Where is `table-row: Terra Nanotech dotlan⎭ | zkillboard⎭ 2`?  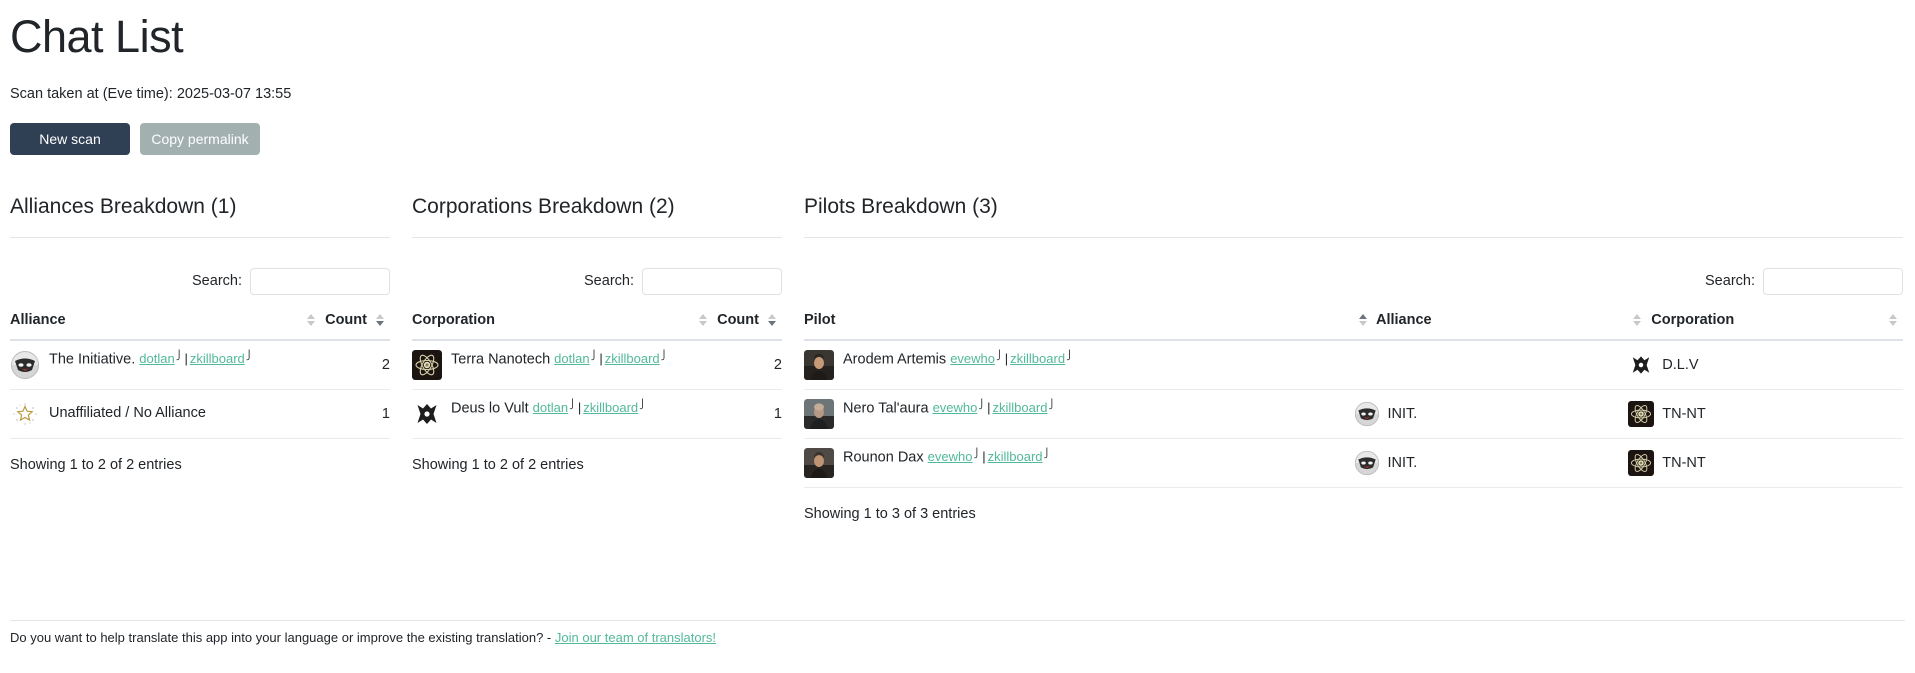 table-row: Terra Nanotech dotlan⎭ | zkillboard⎭ 2 is located at coordinates (597, 364).